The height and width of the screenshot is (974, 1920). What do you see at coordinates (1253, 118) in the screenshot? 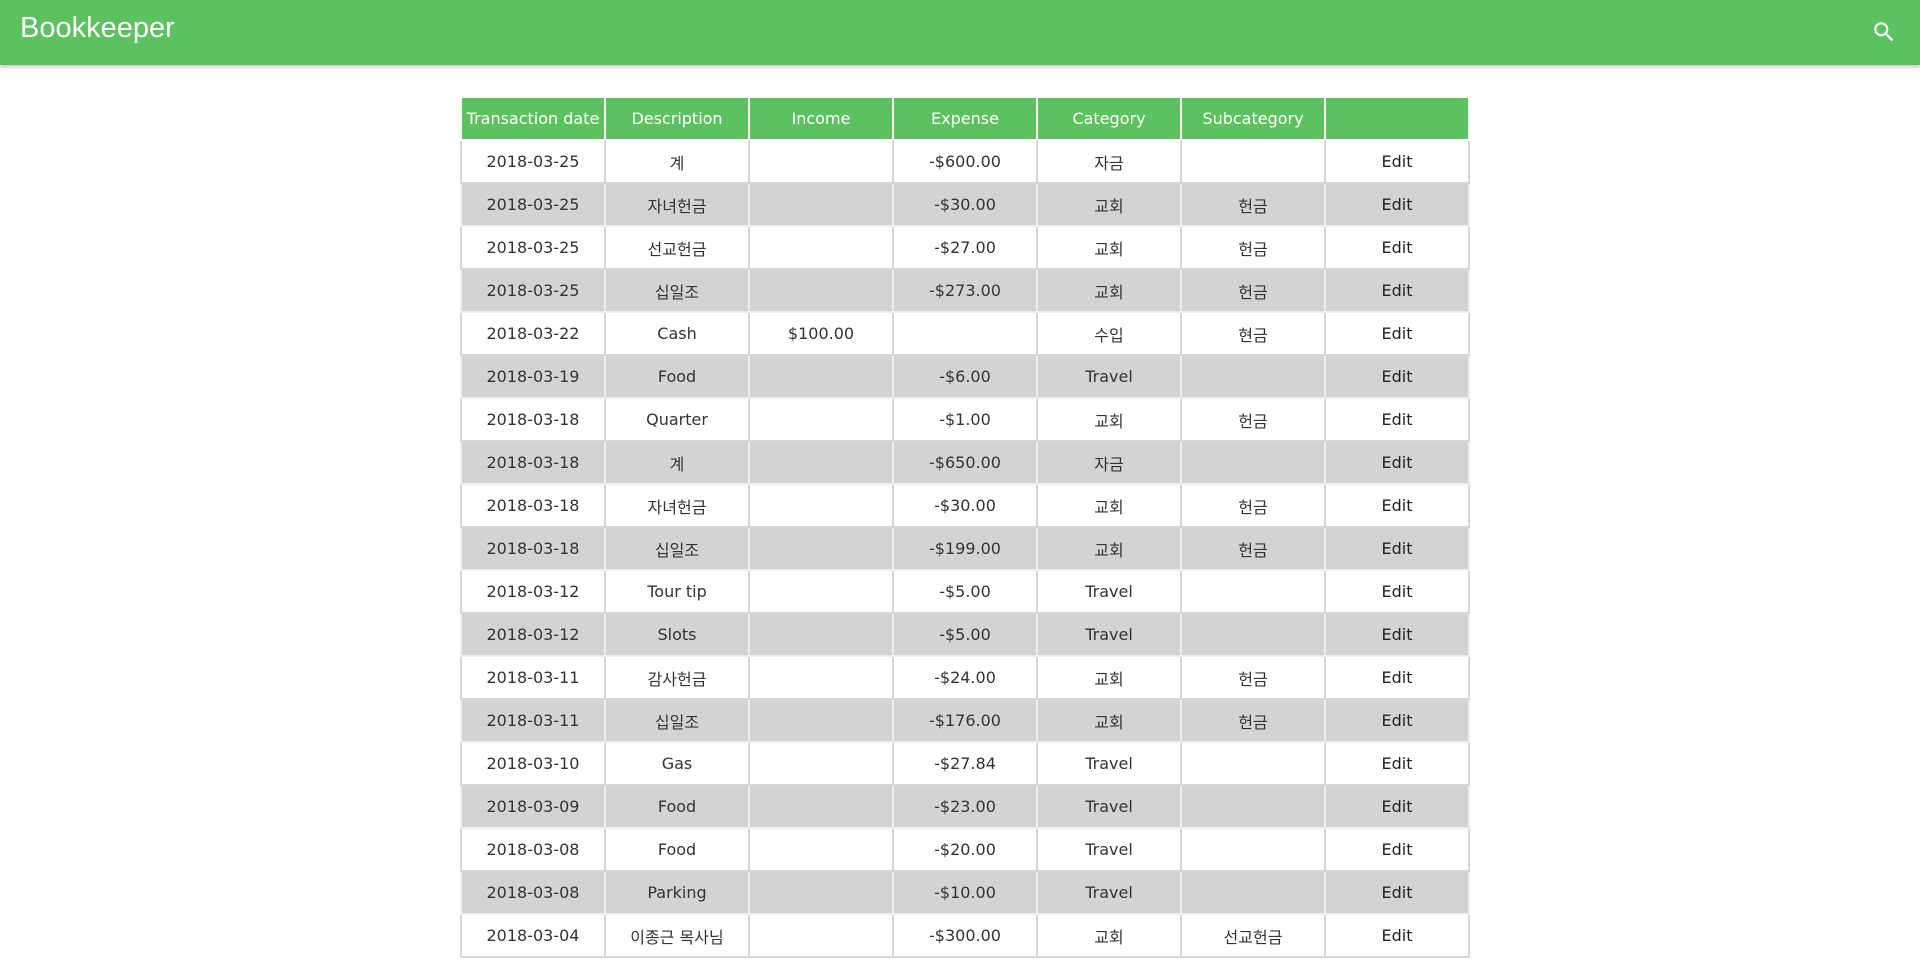
I see `column-header-subcategory: Subcategory` at bounding box center [1253, 118].